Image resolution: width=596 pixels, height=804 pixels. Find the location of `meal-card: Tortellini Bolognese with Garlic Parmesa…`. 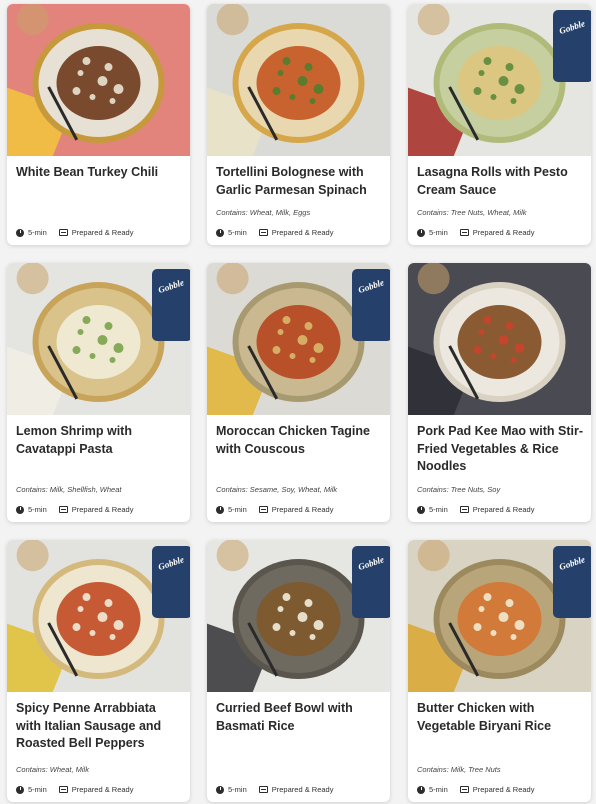

meal-card: Tortellini Bolognese with Garlic Parmesa… is located at coordinates (298, 124).